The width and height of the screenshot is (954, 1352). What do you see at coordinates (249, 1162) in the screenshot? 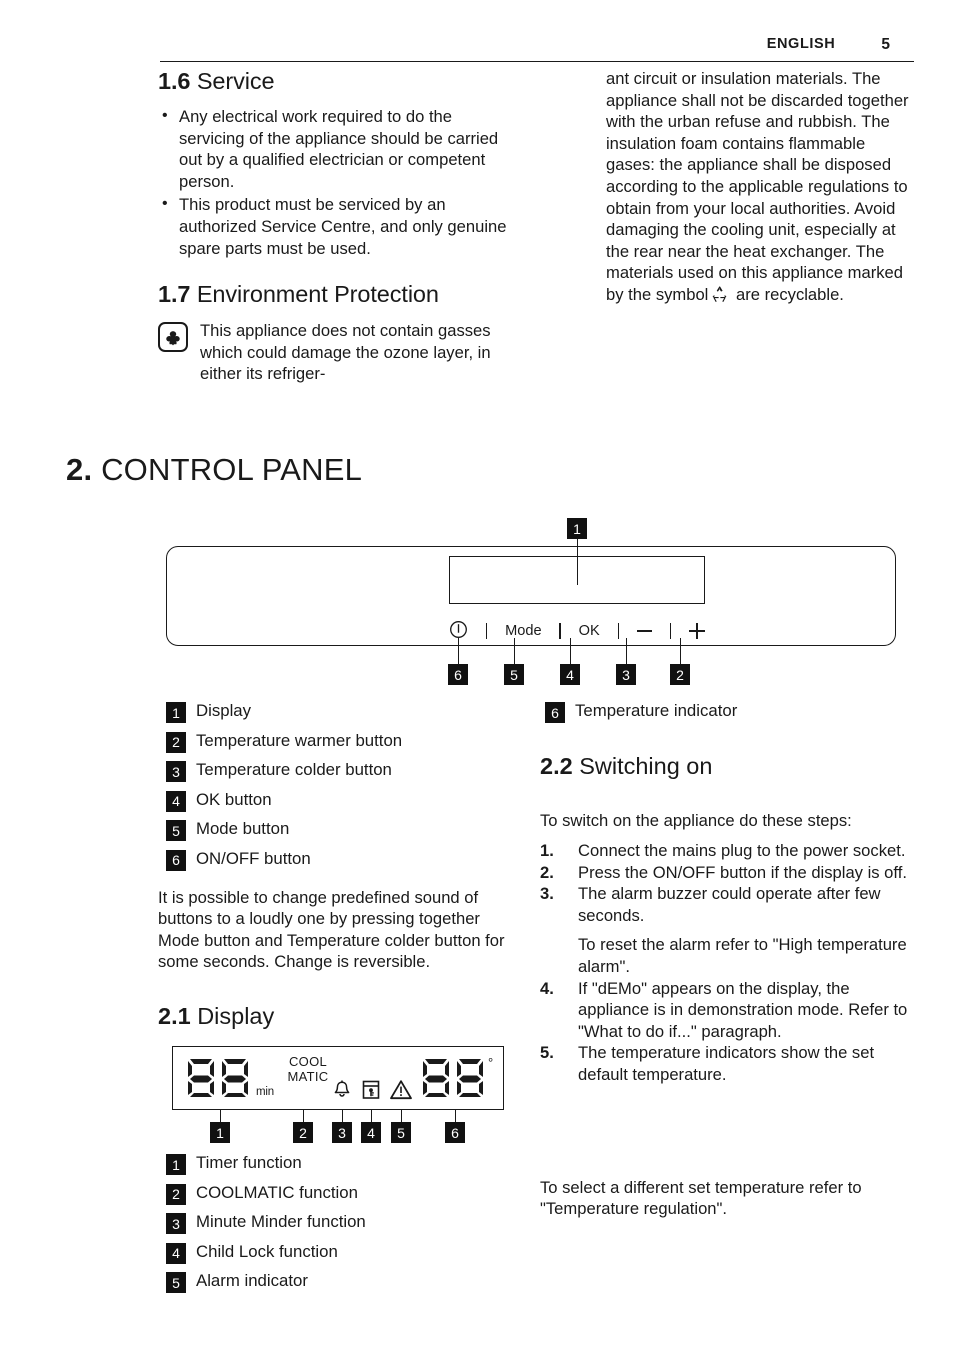
I see `legend-label: Timer function` at bounding box center [249, 1162].